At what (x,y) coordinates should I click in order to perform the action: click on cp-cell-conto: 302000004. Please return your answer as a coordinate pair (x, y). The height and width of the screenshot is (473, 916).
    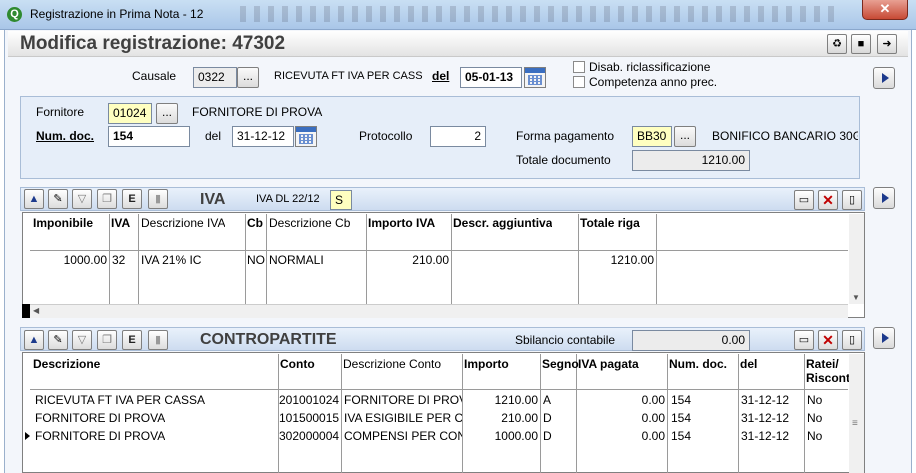
    Looking at the image, I should click on (310, 436).